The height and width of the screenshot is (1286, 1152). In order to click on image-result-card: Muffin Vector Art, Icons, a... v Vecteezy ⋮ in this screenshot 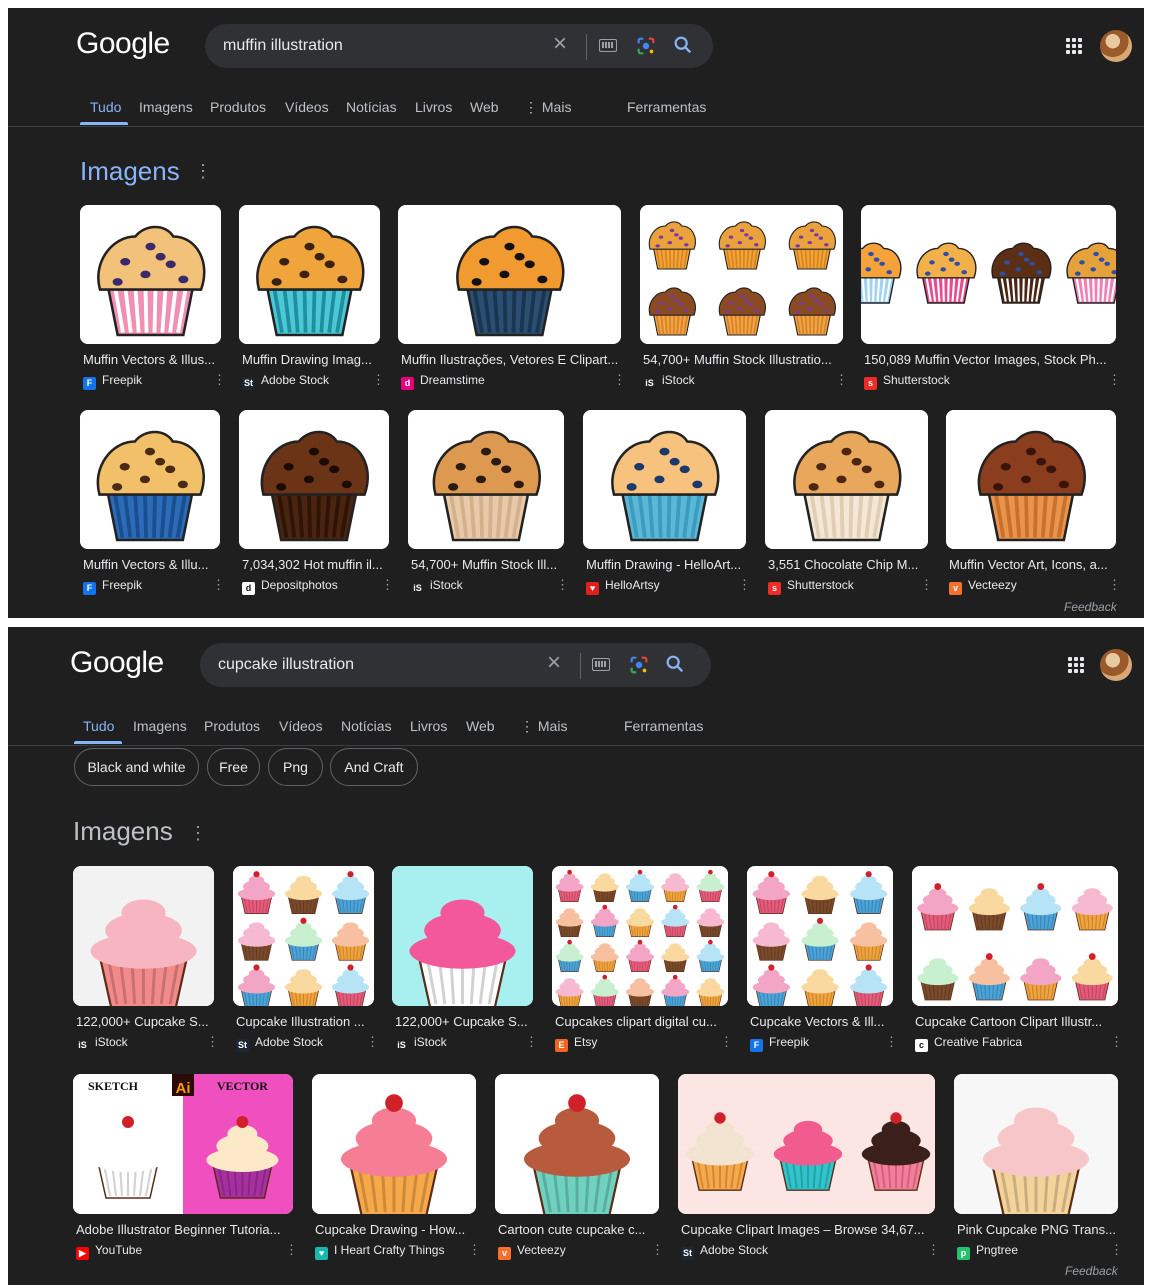, I will do `click(1033, 503)`.